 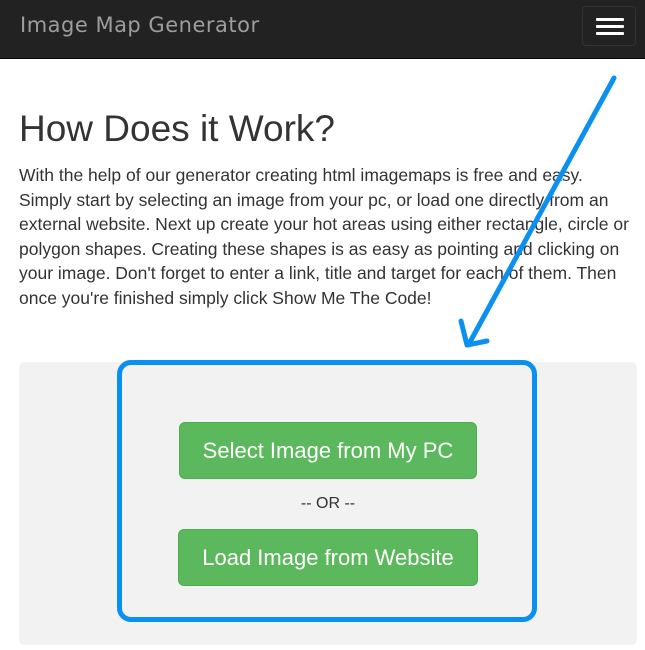 I want to click on top-navbar: Image Map Generator, so click(x=322, y=29).